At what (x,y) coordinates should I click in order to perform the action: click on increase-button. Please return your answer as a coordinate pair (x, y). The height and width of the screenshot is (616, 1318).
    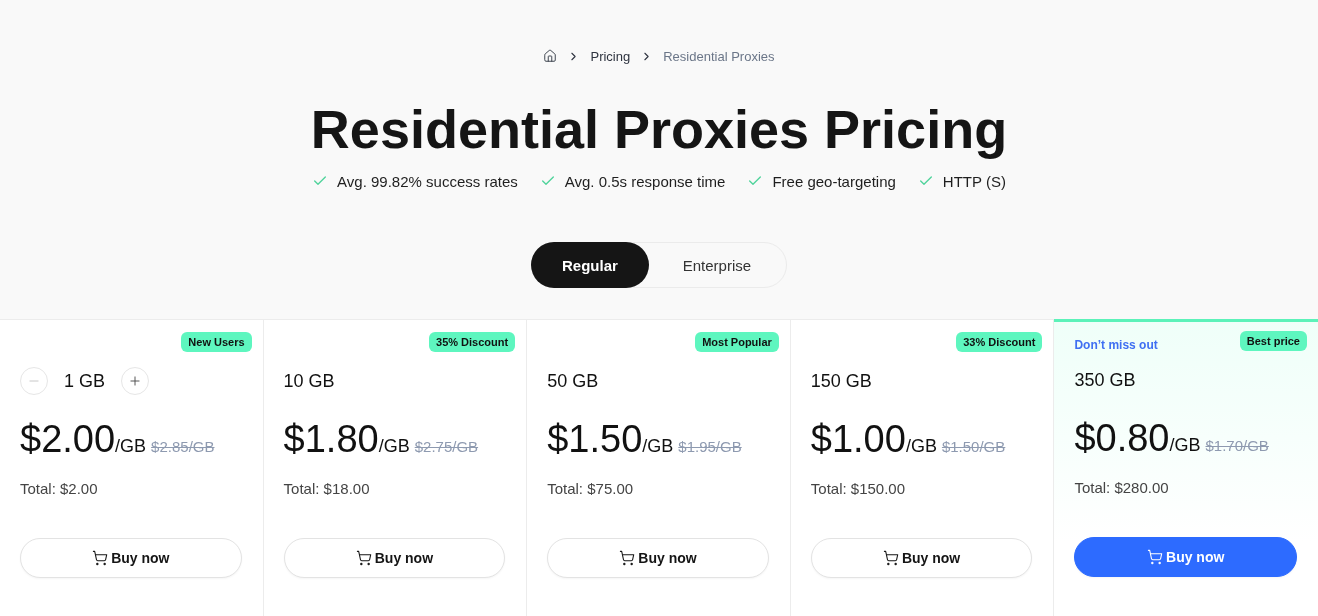
    Looking at the image, I should click on (135, 381).